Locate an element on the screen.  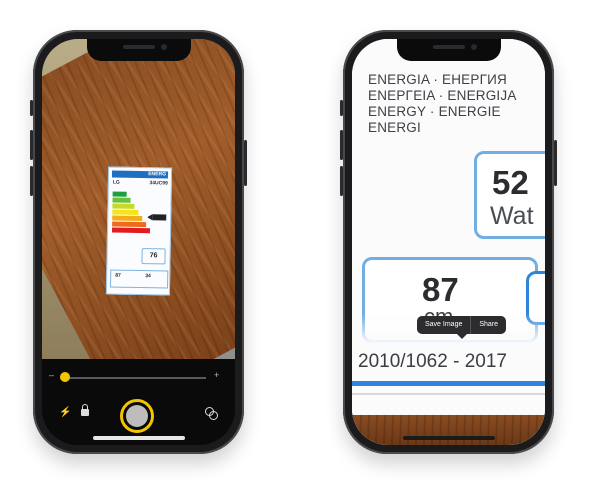
save-image-button: Save Image is located at coordinates (443, 325).